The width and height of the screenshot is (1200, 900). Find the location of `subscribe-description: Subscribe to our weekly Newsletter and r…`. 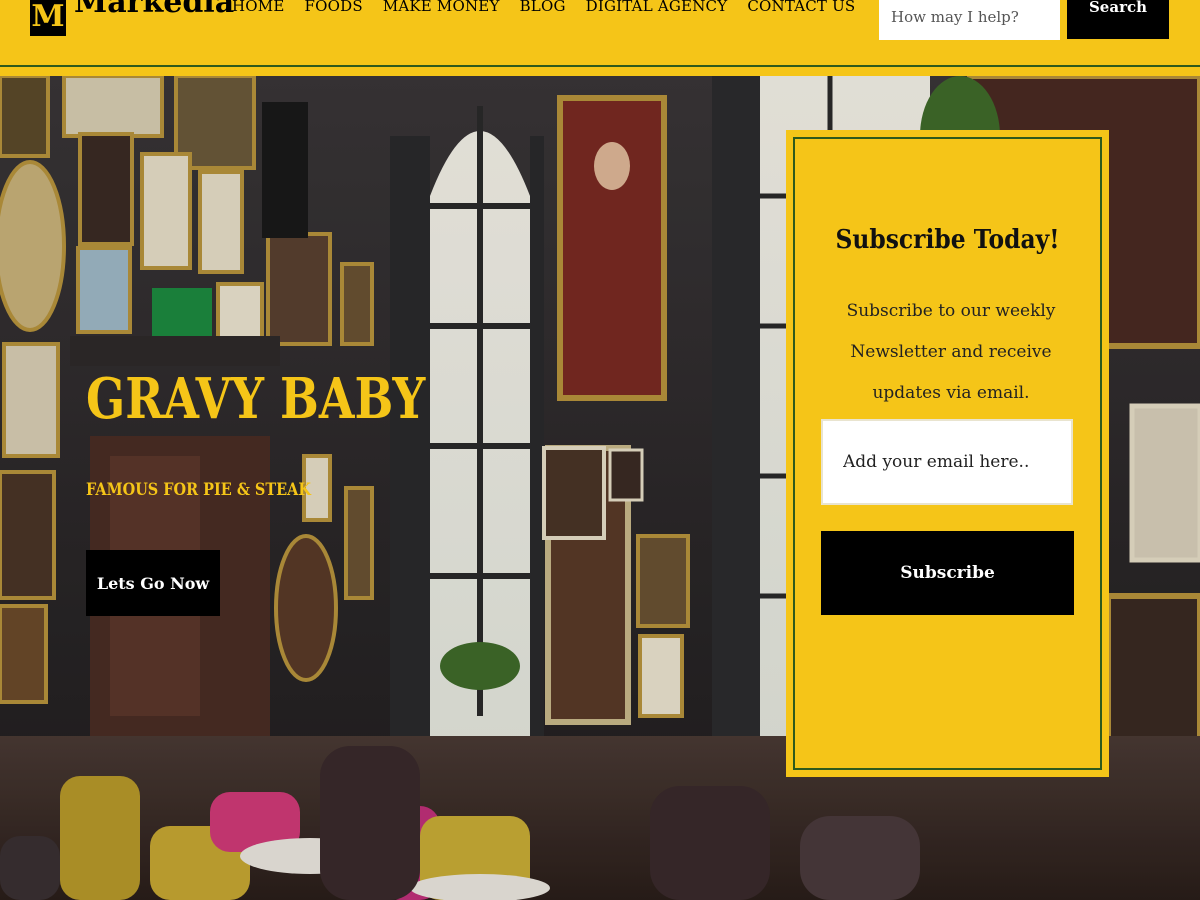

subscribe-description: Subscribe to our weekly Newsletter and r… is located at coordinates (951, 352).